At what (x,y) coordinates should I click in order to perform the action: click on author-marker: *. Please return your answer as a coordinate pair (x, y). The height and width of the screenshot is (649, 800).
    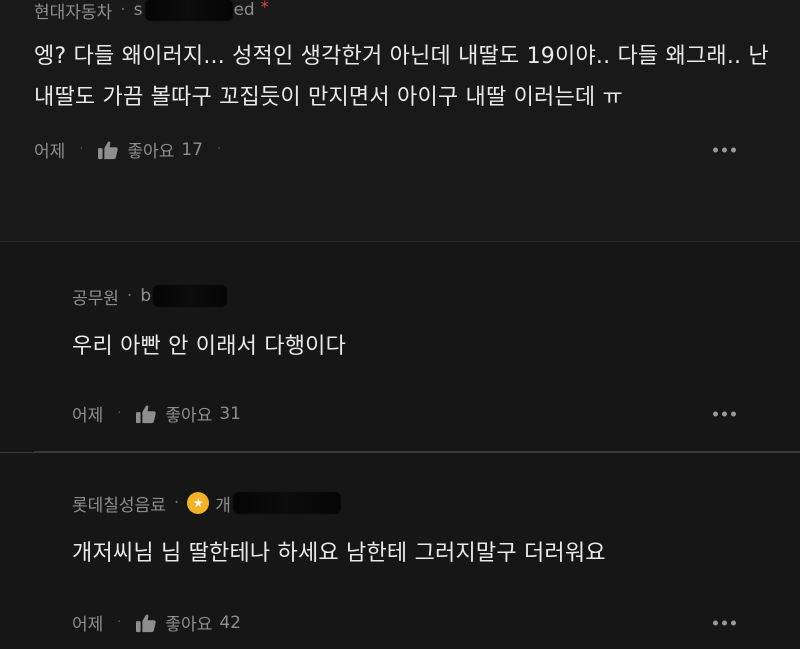
    Looking at the image, I should click on (264, 8).